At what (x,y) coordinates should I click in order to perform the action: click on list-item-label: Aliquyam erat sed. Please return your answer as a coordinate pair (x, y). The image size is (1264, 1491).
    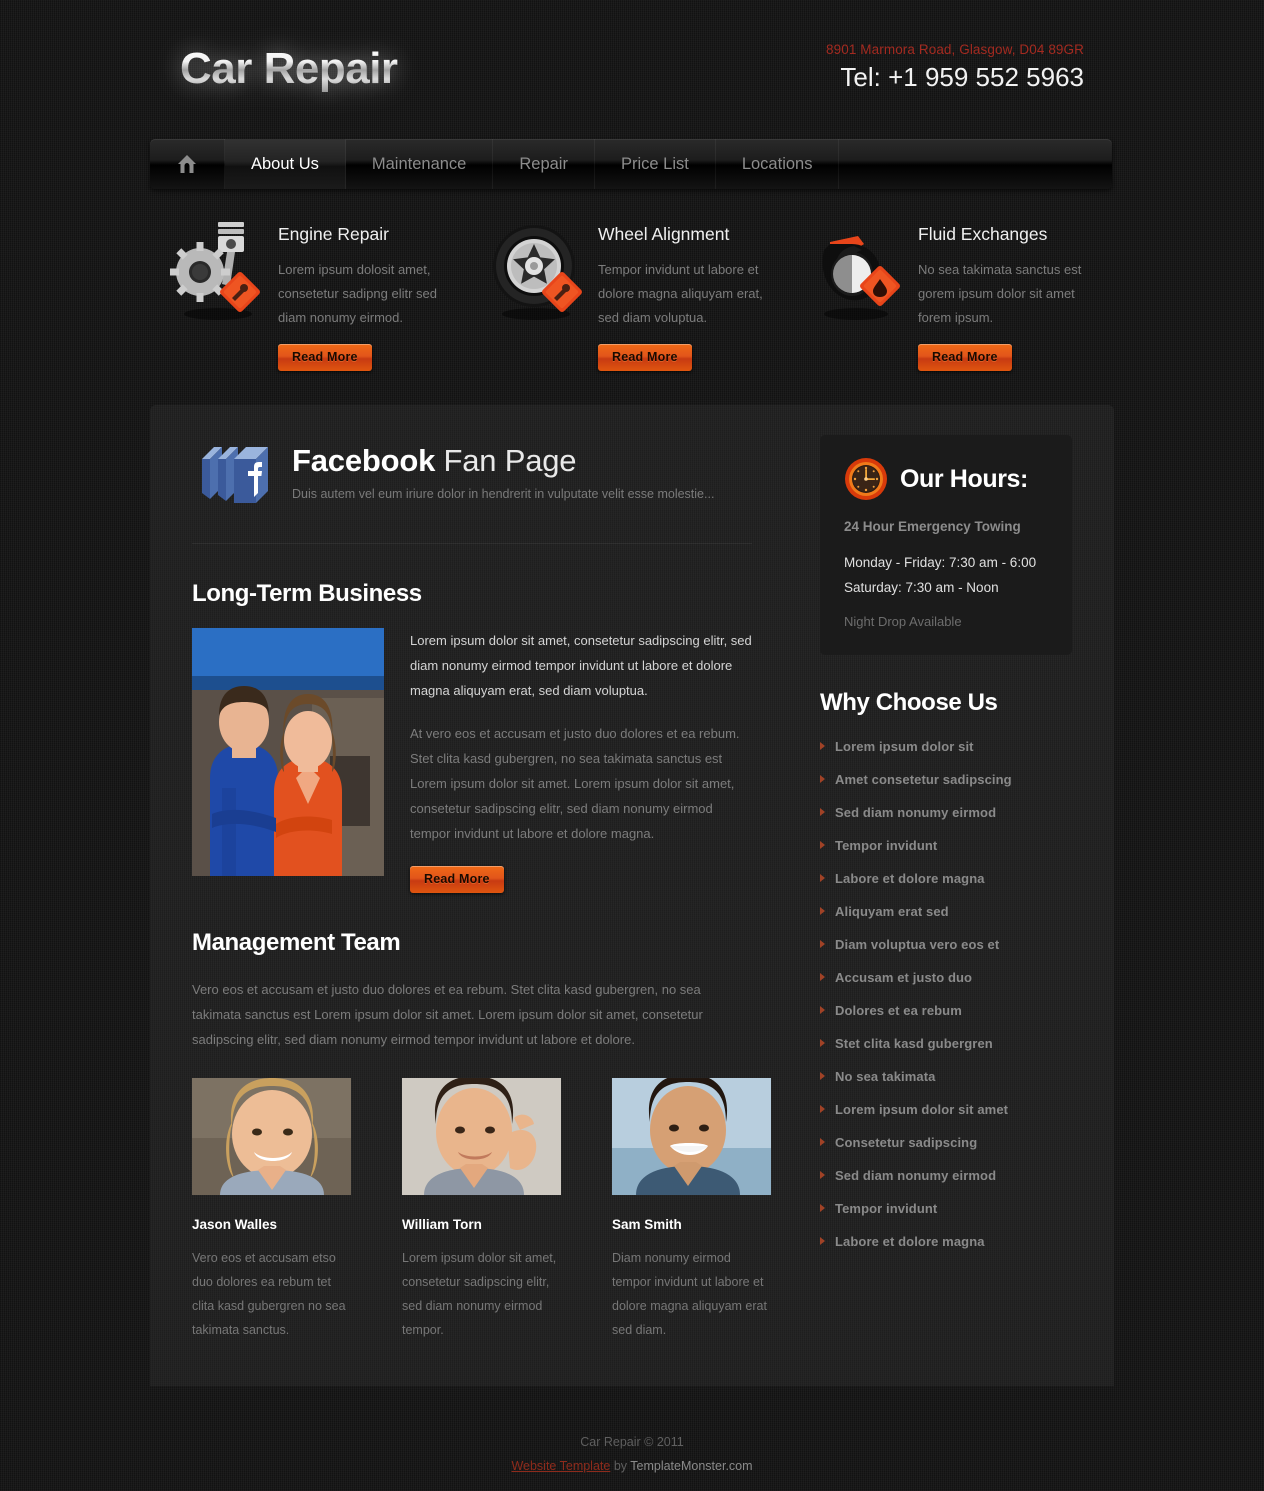
    Looking at the image, I should click on (892, 911).